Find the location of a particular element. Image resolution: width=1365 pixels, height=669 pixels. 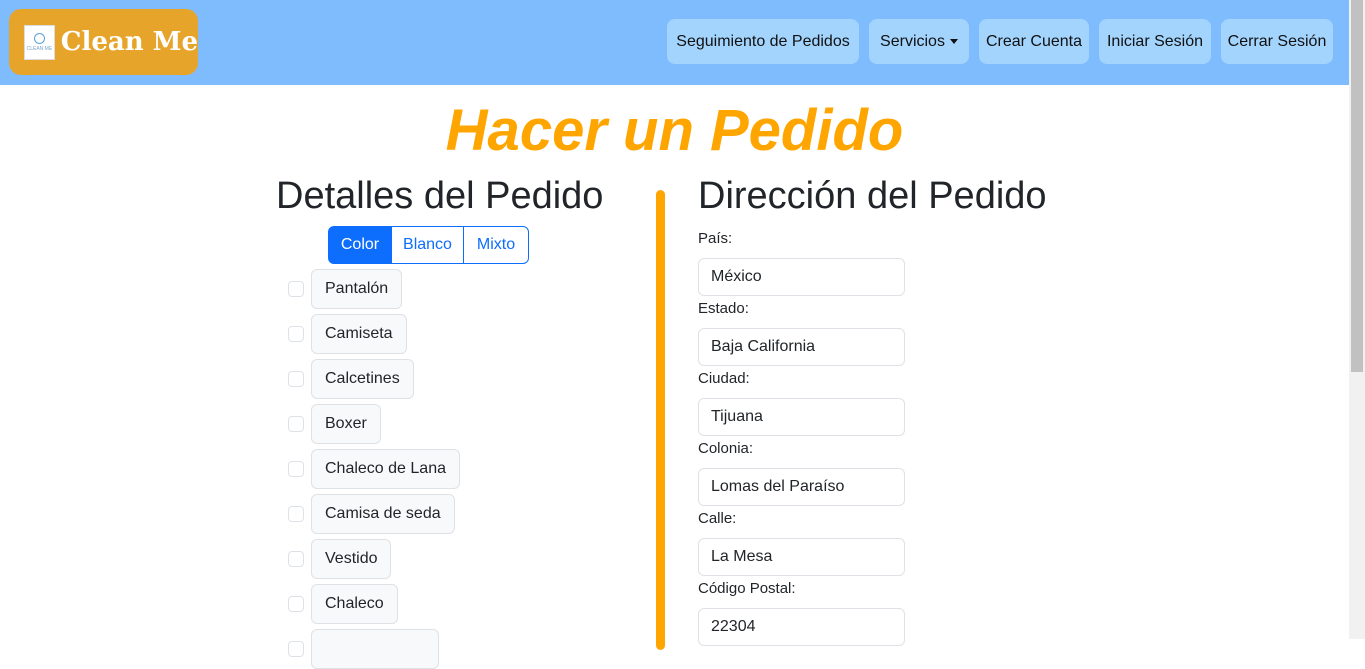

postal-code-field: 22304 is located at coordinates (801, 627).